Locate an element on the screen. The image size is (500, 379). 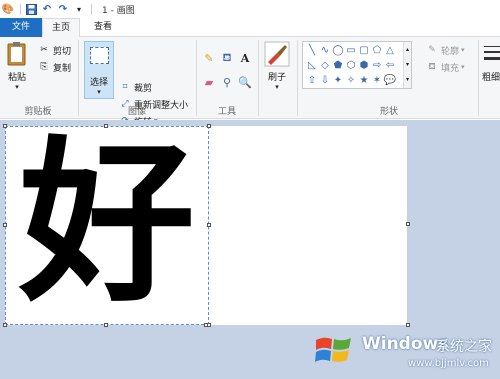
select-button: 选择 ▾ is located at coordinates (99, 70).